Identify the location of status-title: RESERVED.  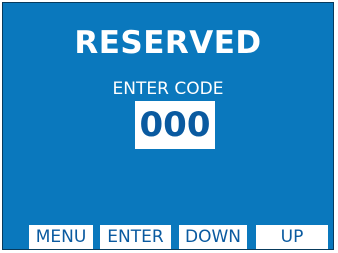
(168, 43).